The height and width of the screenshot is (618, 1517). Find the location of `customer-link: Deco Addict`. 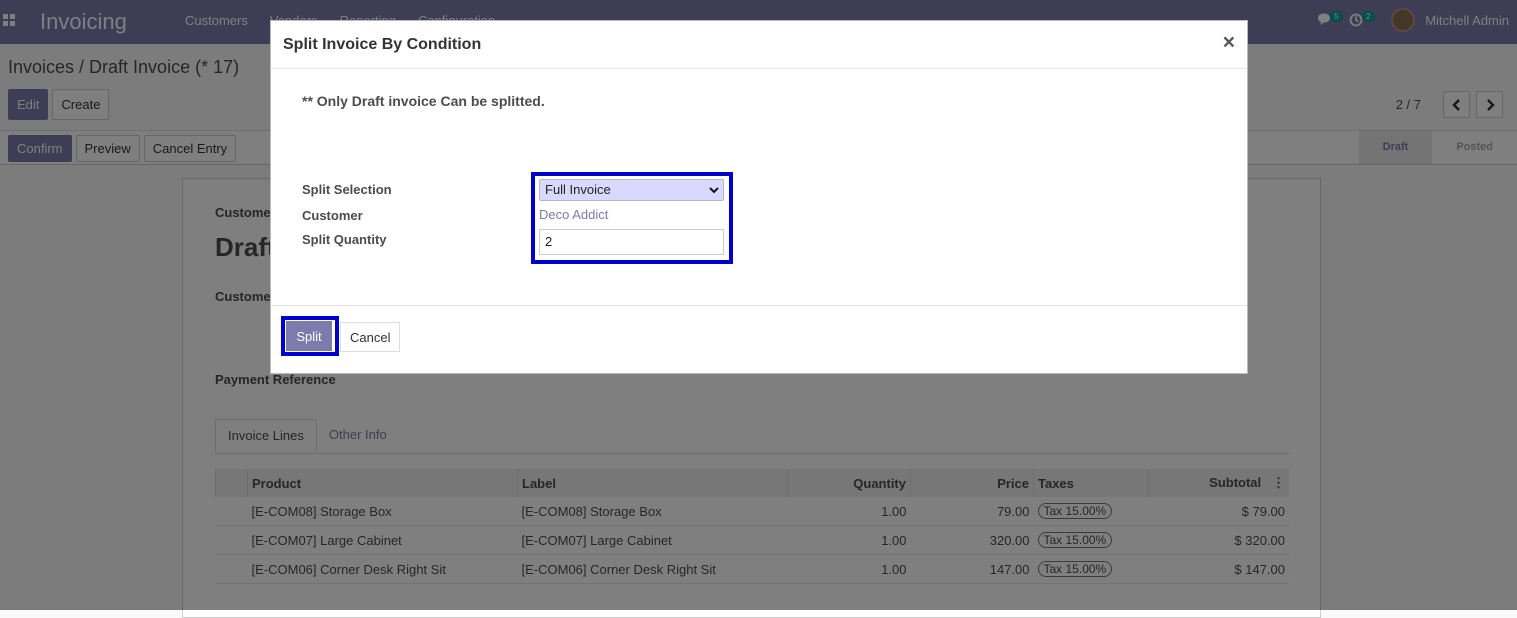

customer-link: Deco Addict is located at coordinates (573, 214).